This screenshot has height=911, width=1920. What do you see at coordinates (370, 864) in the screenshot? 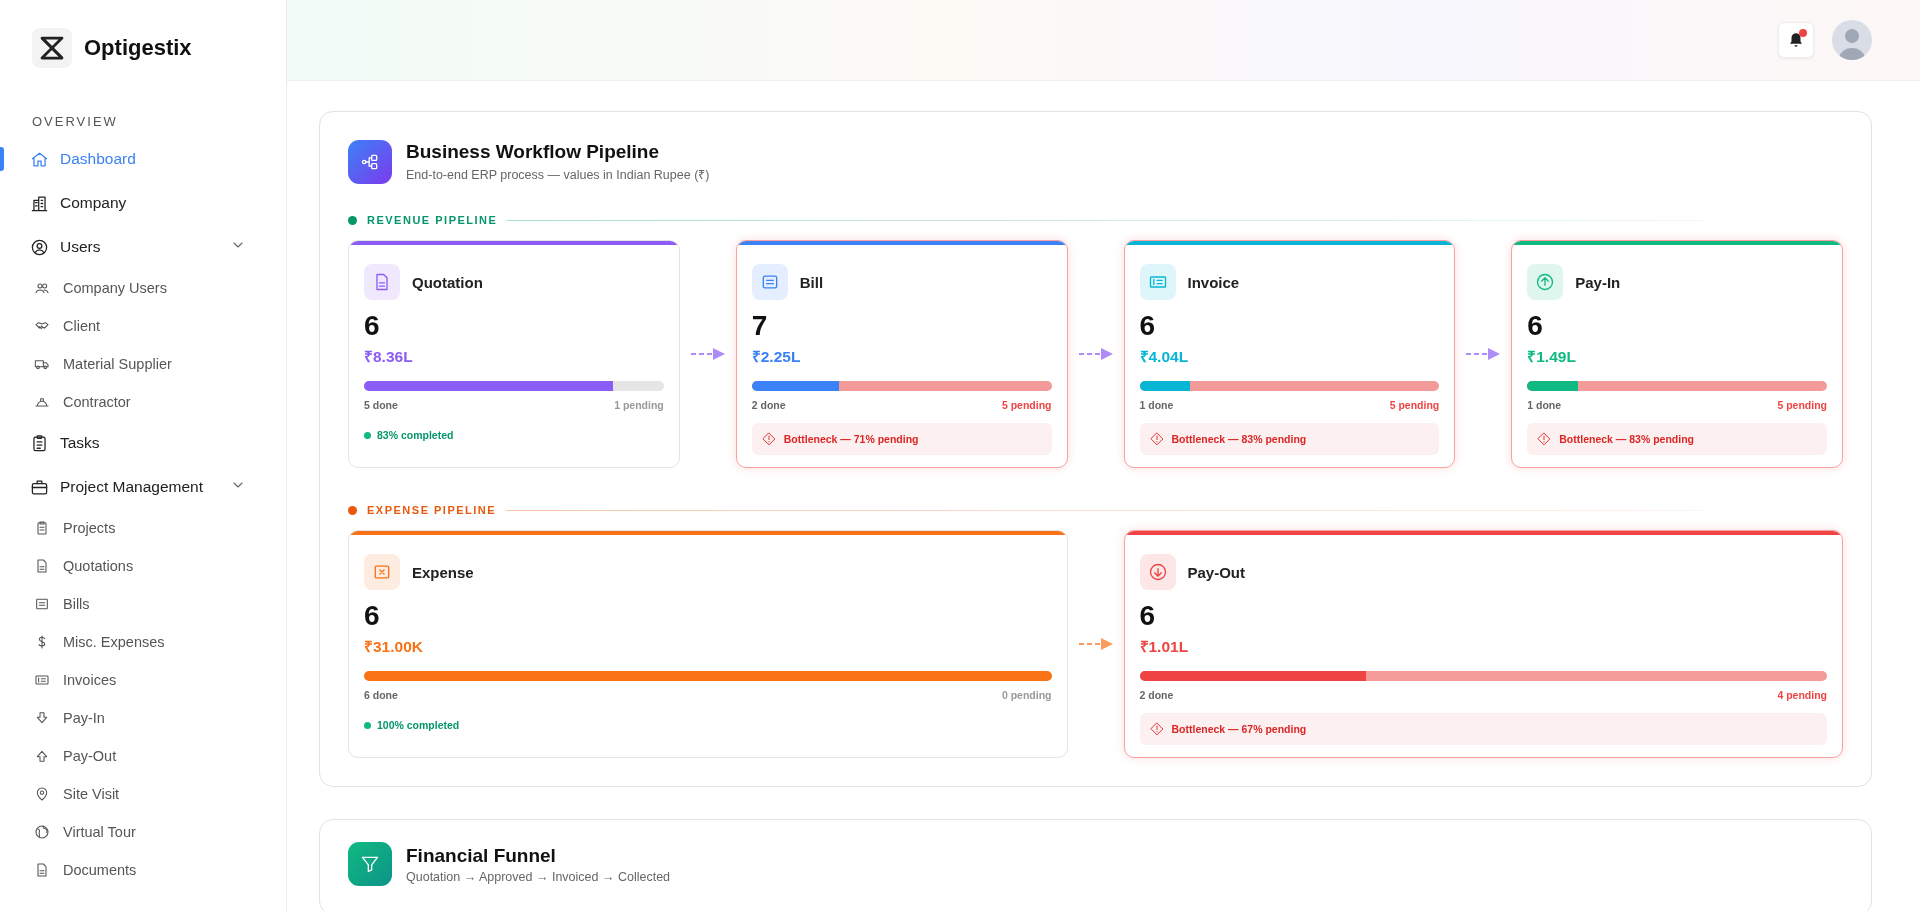
I see `filter-icon` at bounding box center [370, 864].